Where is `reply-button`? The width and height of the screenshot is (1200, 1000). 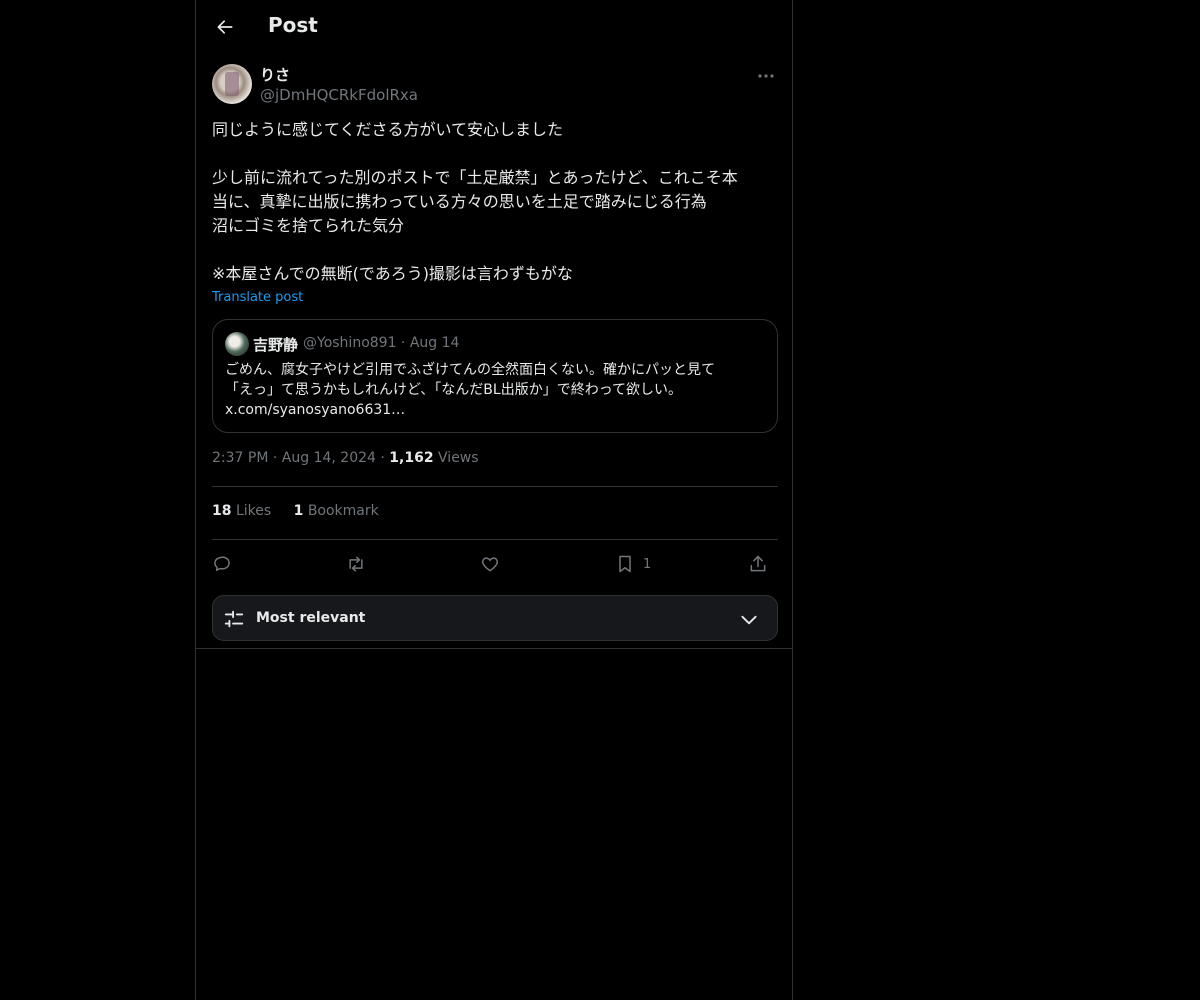
reply-button is located at coordinates (222, 564).